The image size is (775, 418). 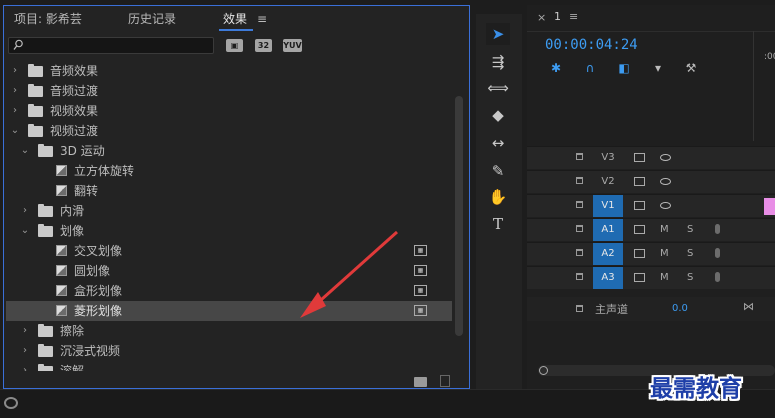 I want to click on 32bit-effects-button: 32, so click(x=263, y=45).